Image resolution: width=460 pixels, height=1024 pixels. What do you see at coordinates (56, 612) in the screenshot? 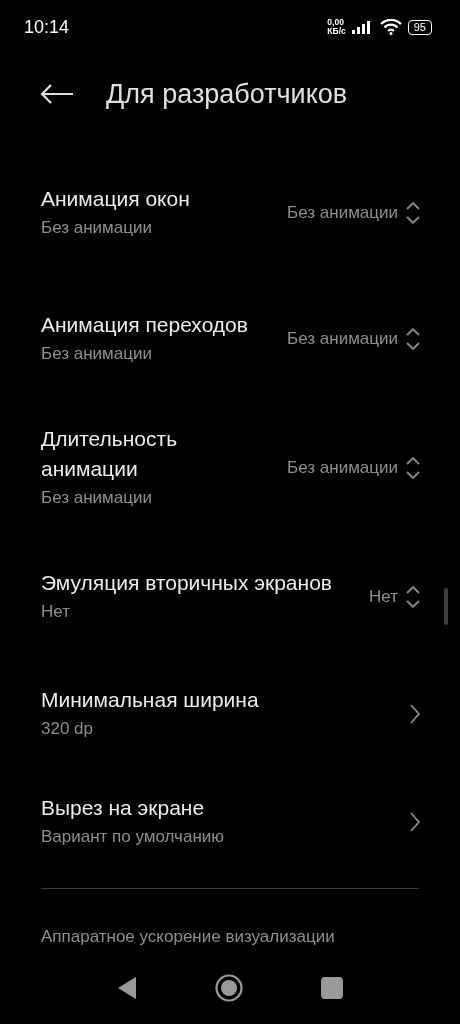
I see `setting-summary: Нет` at bounding box center [56, 612].